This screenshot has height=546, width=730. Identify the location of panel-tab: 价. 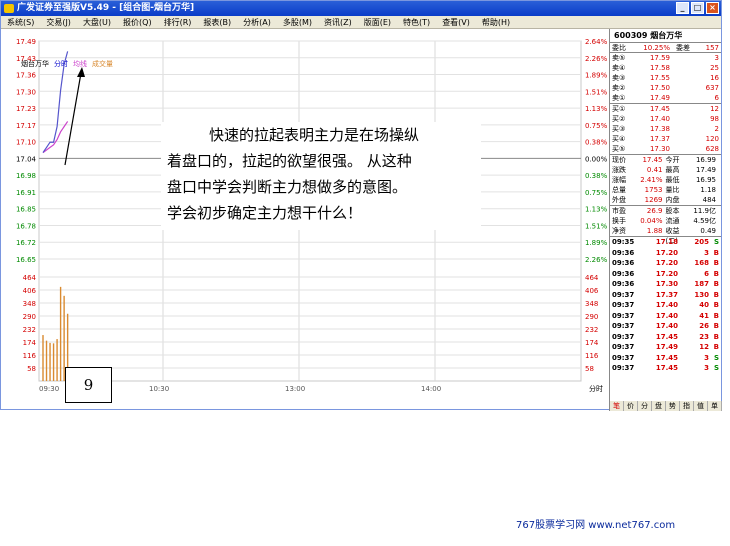
(631, 406).